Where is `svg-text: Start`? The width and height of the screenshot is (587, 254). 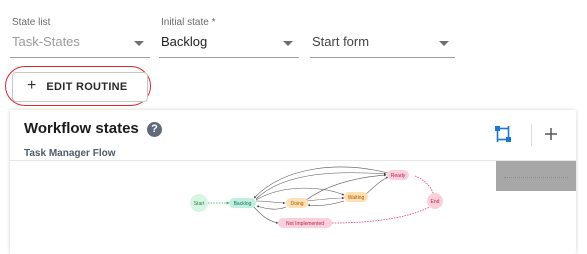
svg-text: Start is located at coordinates (199, 204).